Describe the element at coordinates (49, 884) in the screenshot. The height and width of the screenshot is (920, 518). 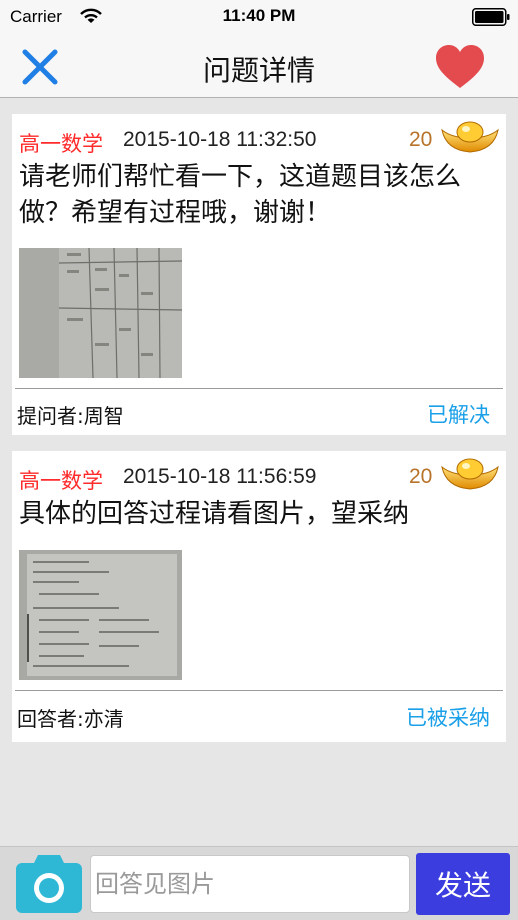
I see `camera-icon` at that location.